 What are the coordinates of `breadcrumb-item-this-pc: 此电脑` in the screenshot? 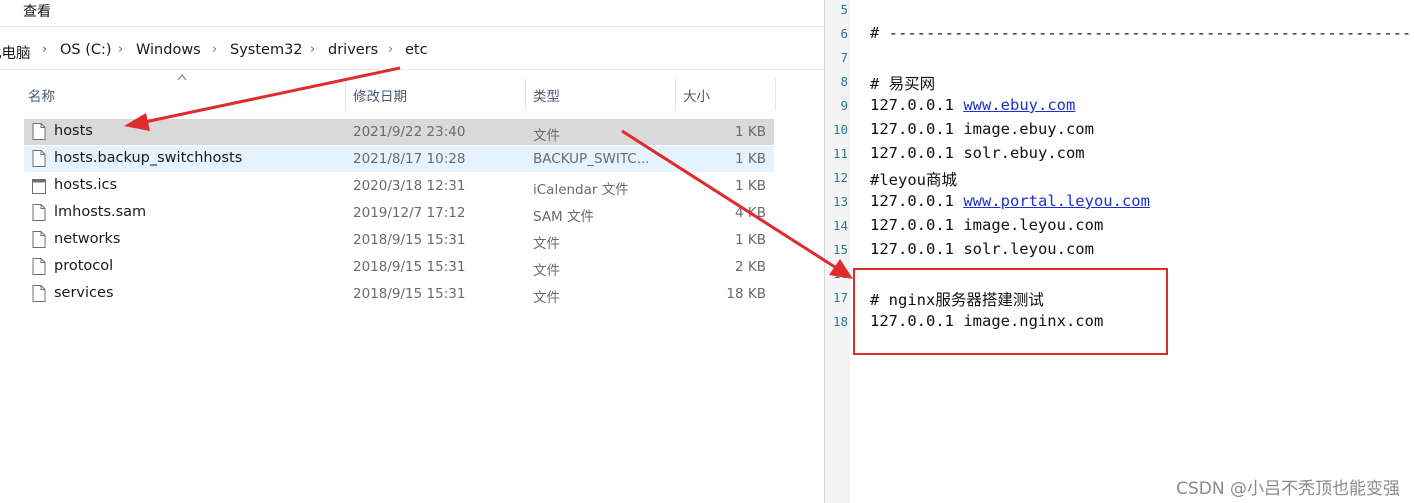 It's located at (15, 52).